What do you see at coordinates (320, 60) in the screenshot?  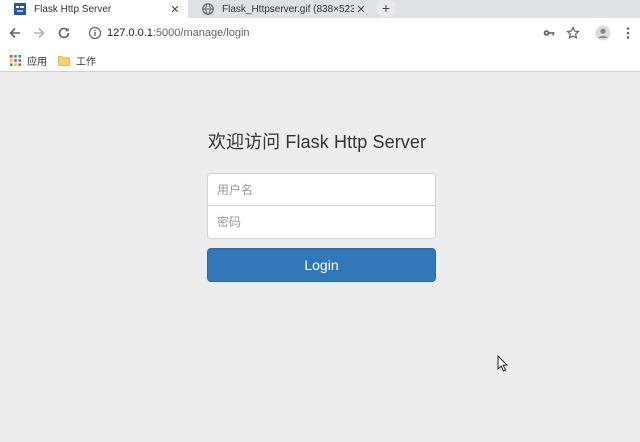 I see `bookmarks-bar: 应用 工作` at bounding box center [320, 60].